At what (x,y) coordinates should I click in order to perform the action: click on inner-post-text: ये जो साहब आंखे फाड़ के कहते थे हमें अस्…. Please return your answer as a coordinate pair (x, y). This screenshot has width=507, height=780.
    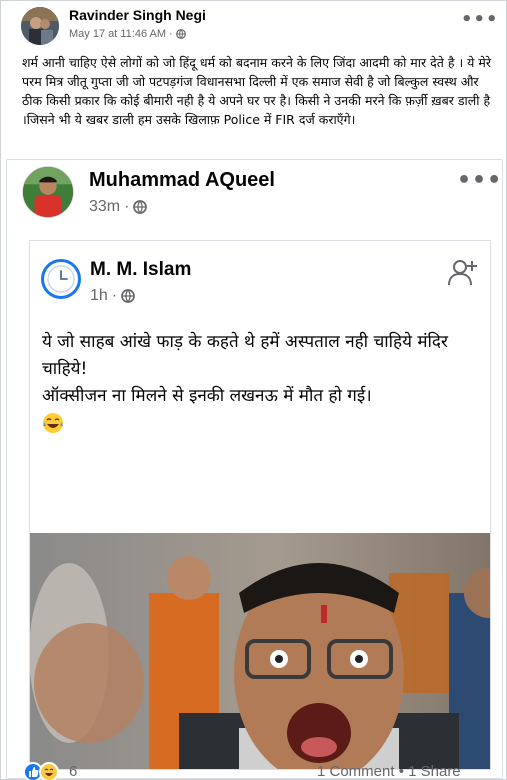
    Looking at the image, I should click on (264, 383).